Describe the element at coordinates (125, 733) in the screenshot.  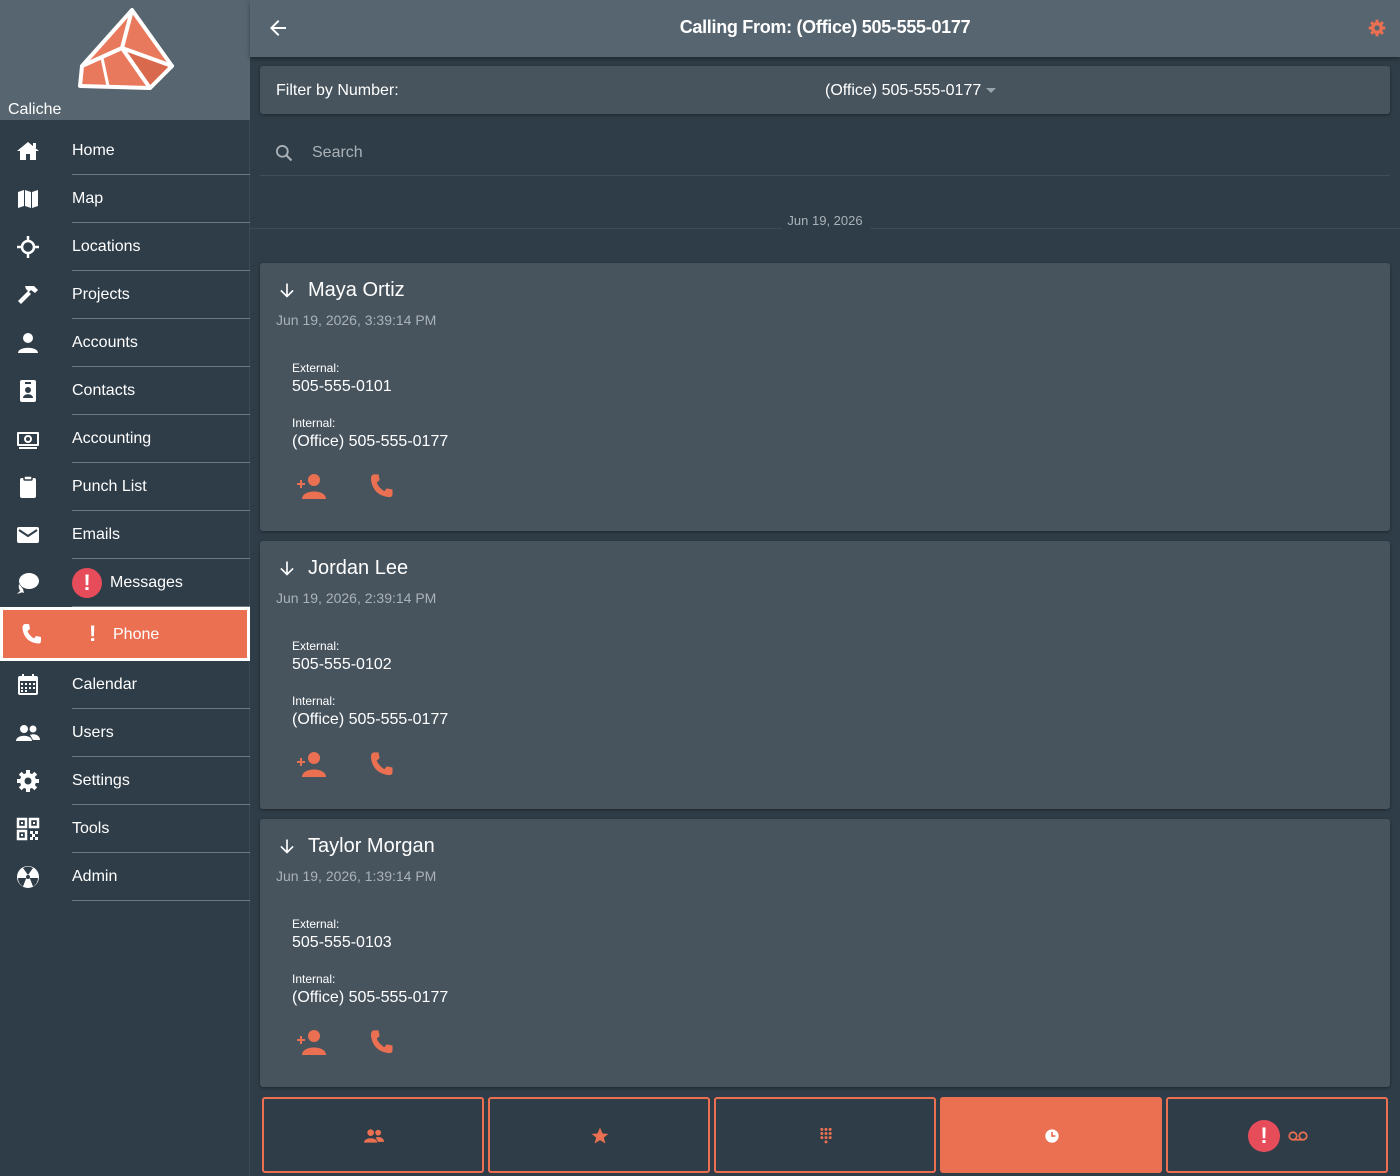
I see `sidebar-item-users: Users` at that location.